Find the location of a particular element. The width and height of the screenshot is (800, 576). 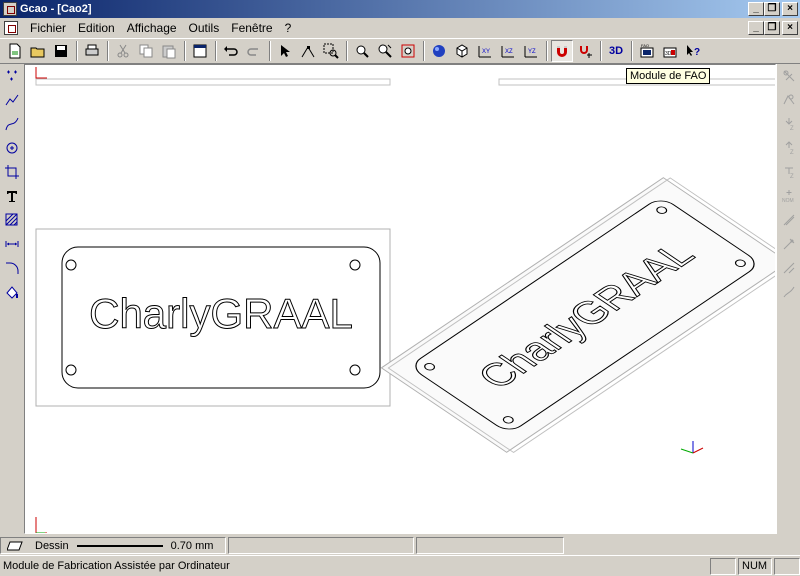

open-file-button is located at coordinates (38, 51).